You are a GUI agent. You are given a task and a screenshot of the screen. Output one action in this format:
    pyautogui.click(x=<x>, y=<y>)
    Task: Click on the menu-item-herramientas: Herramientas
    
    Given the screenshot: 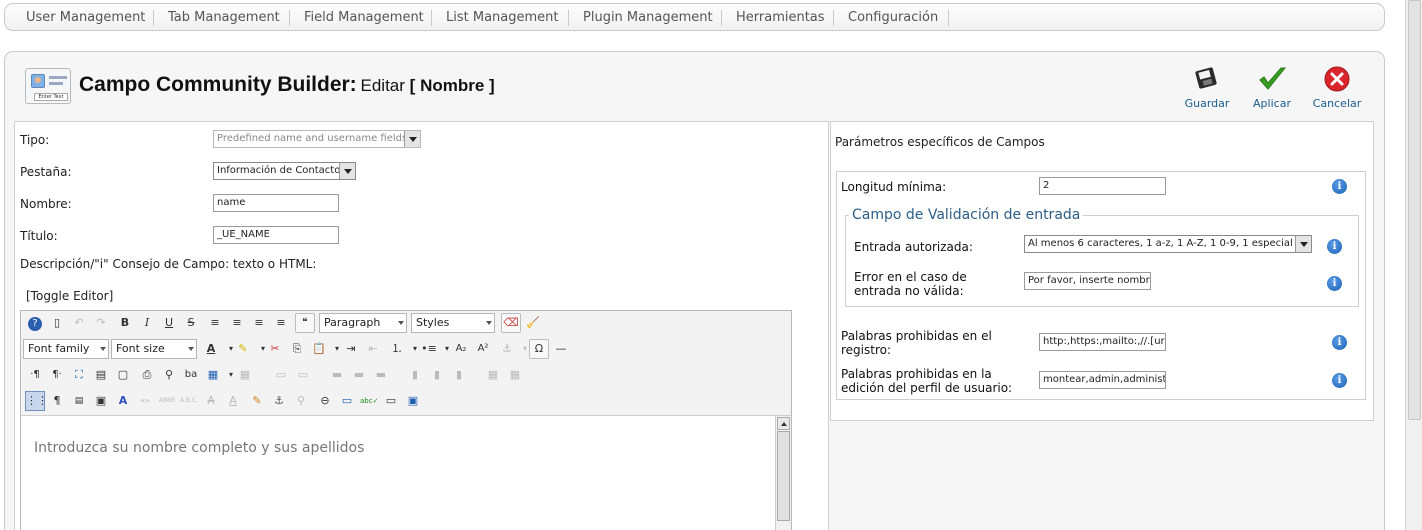 What is the action you would take?
    pyautogui.click(x=780, y=17)
    